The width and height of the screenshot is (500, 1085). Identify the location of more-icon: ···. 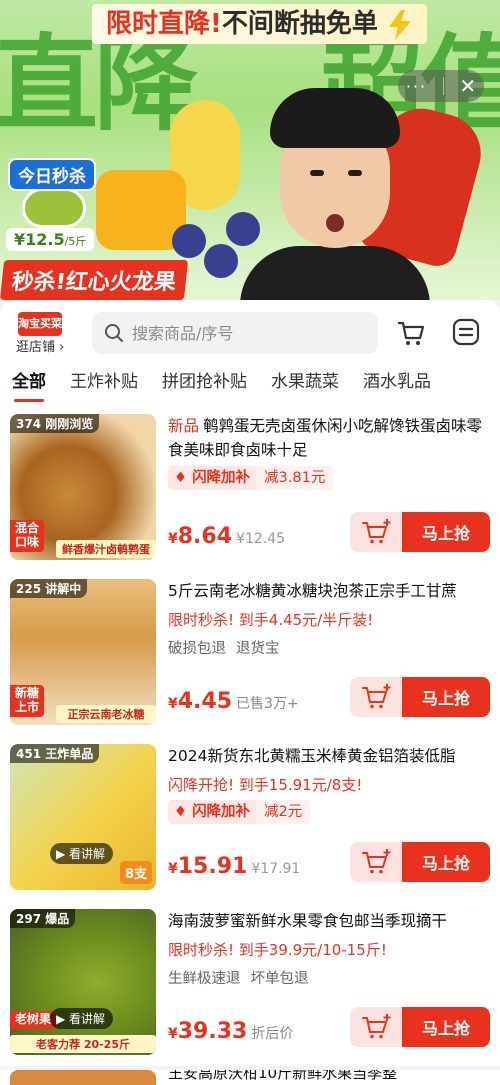
(416, 86).